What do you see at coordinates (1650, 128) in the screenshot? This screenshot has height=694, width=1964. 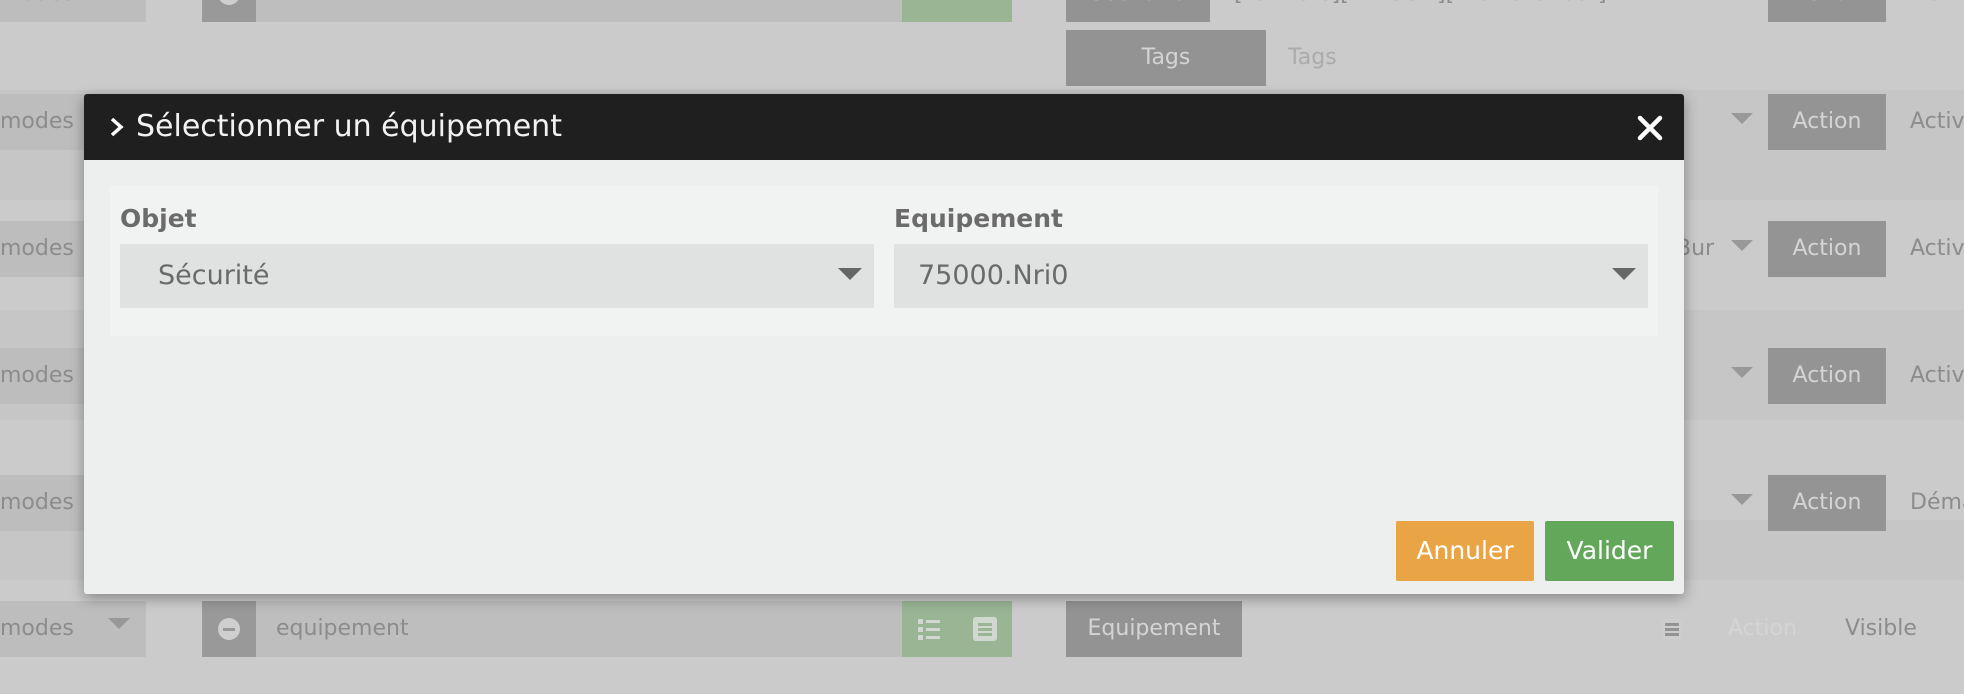 I see `close-icon` at bounding box center [1650, 128].